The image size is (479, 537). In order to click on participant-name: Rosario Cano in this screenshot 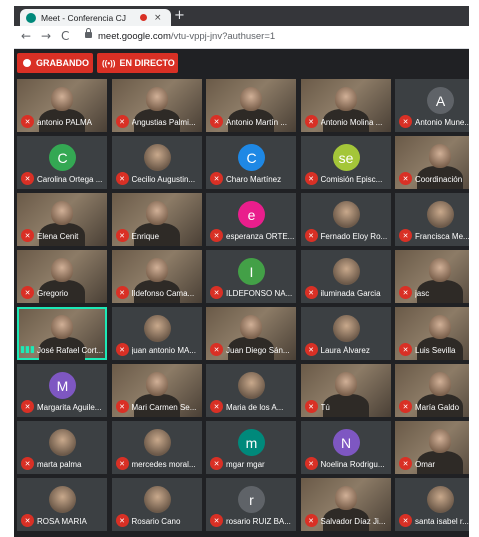, I will do `click(156, 521)`.